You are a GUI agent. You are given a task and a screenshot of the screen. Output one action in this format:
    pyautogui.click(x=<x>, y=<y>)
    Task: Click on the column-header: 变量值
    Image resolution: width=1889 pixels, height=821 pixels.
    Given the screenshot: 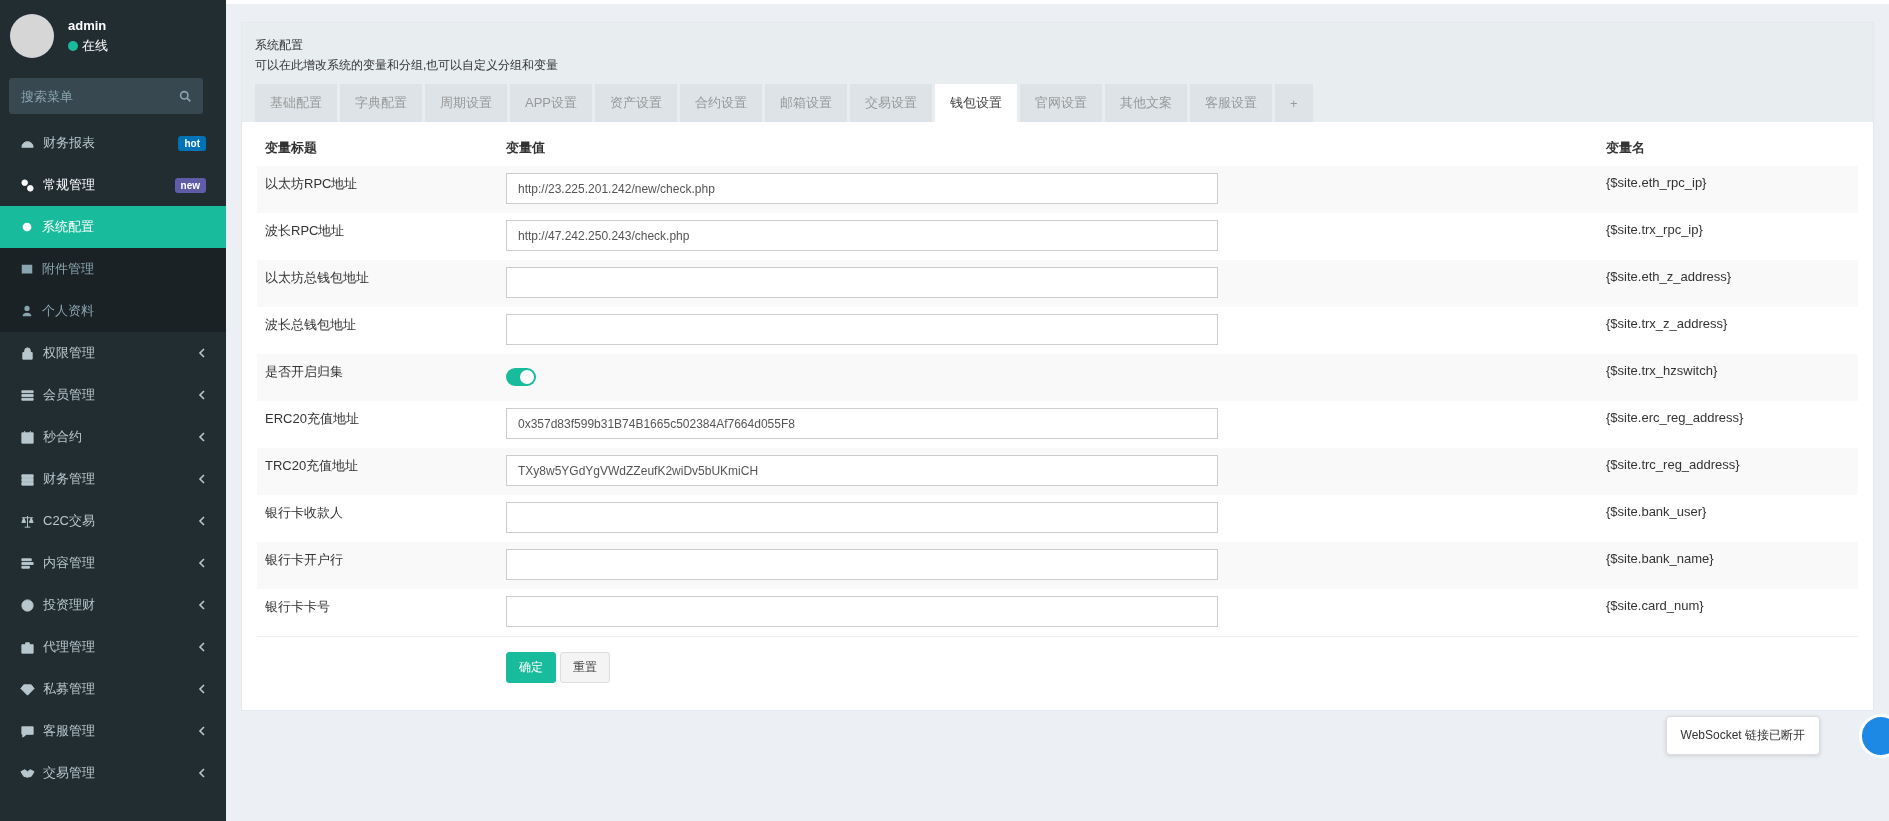 What is the action you would take?
    pyautogui.click(x=525, y=148)
    